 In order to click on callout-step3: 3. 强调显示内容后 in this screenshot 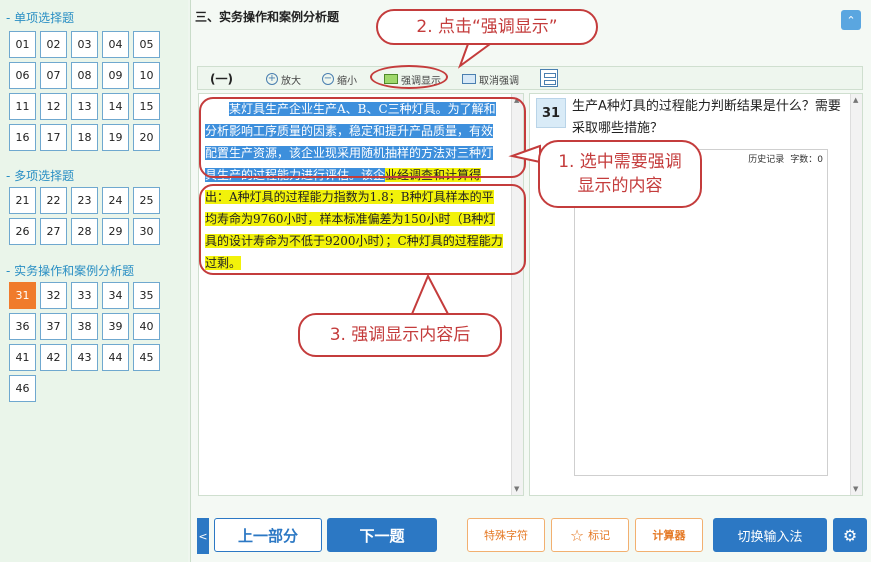, I will do `click(400, 335)`.